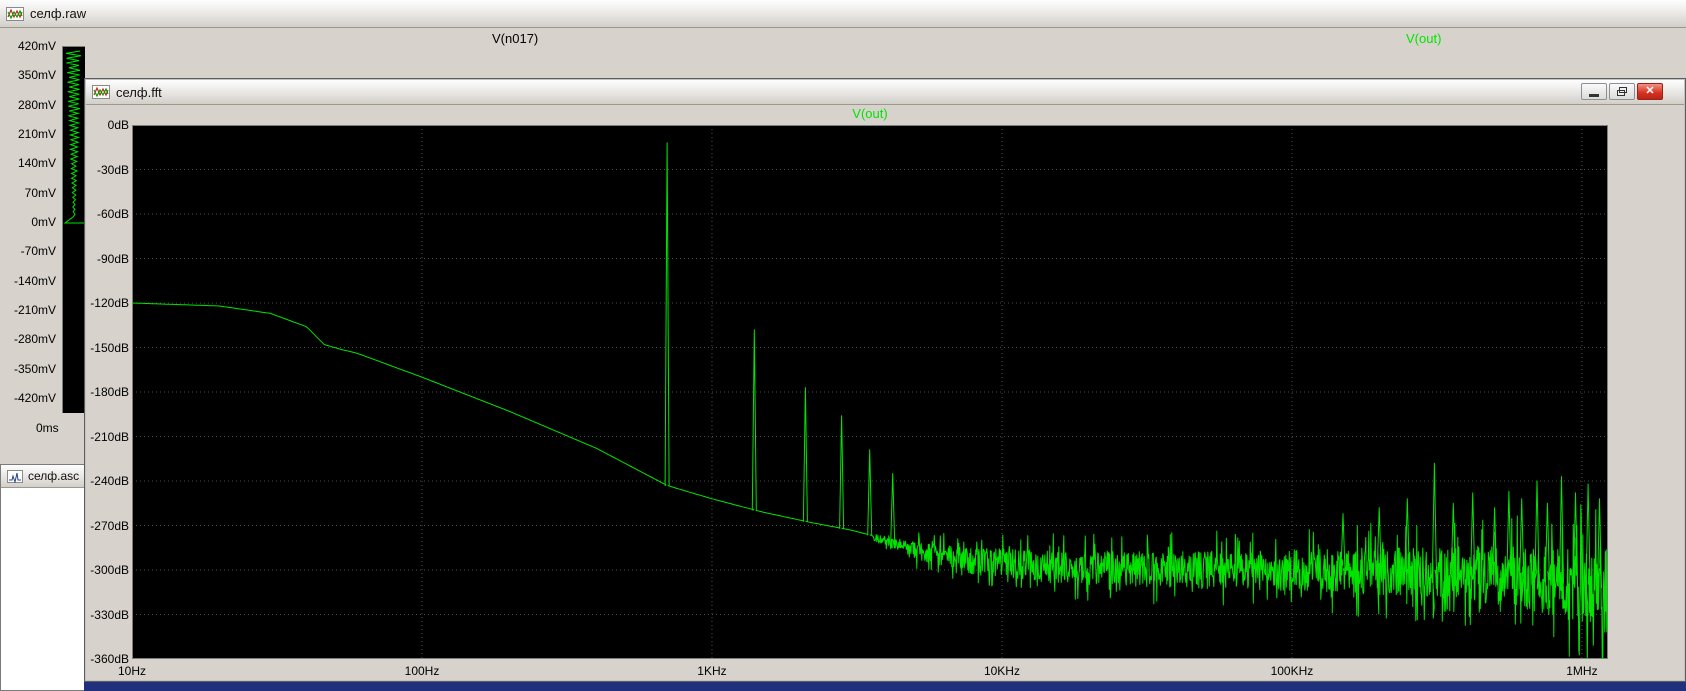 The width and height of the screenshot is (1686, 691). What do you see at coordinates (109, 614) in the screenshot?
I see `fft-y-tick: -330dB` at bounding box center [109, 614].